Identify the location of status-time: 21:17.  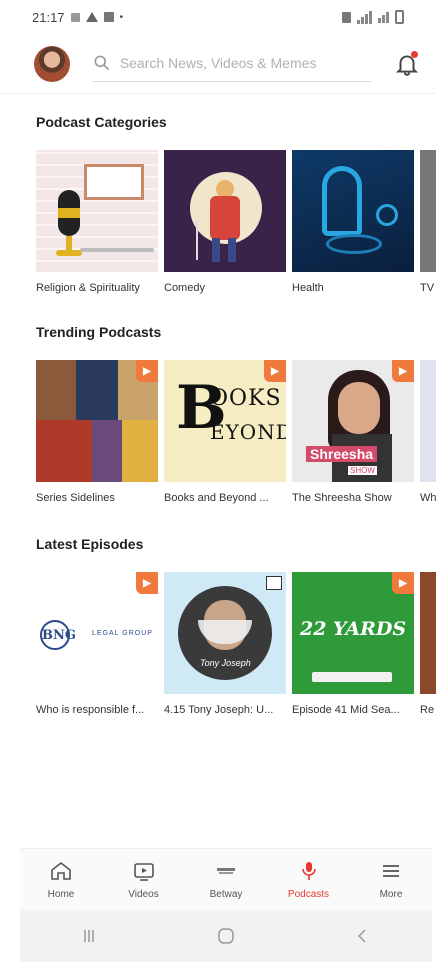
(48, 17).